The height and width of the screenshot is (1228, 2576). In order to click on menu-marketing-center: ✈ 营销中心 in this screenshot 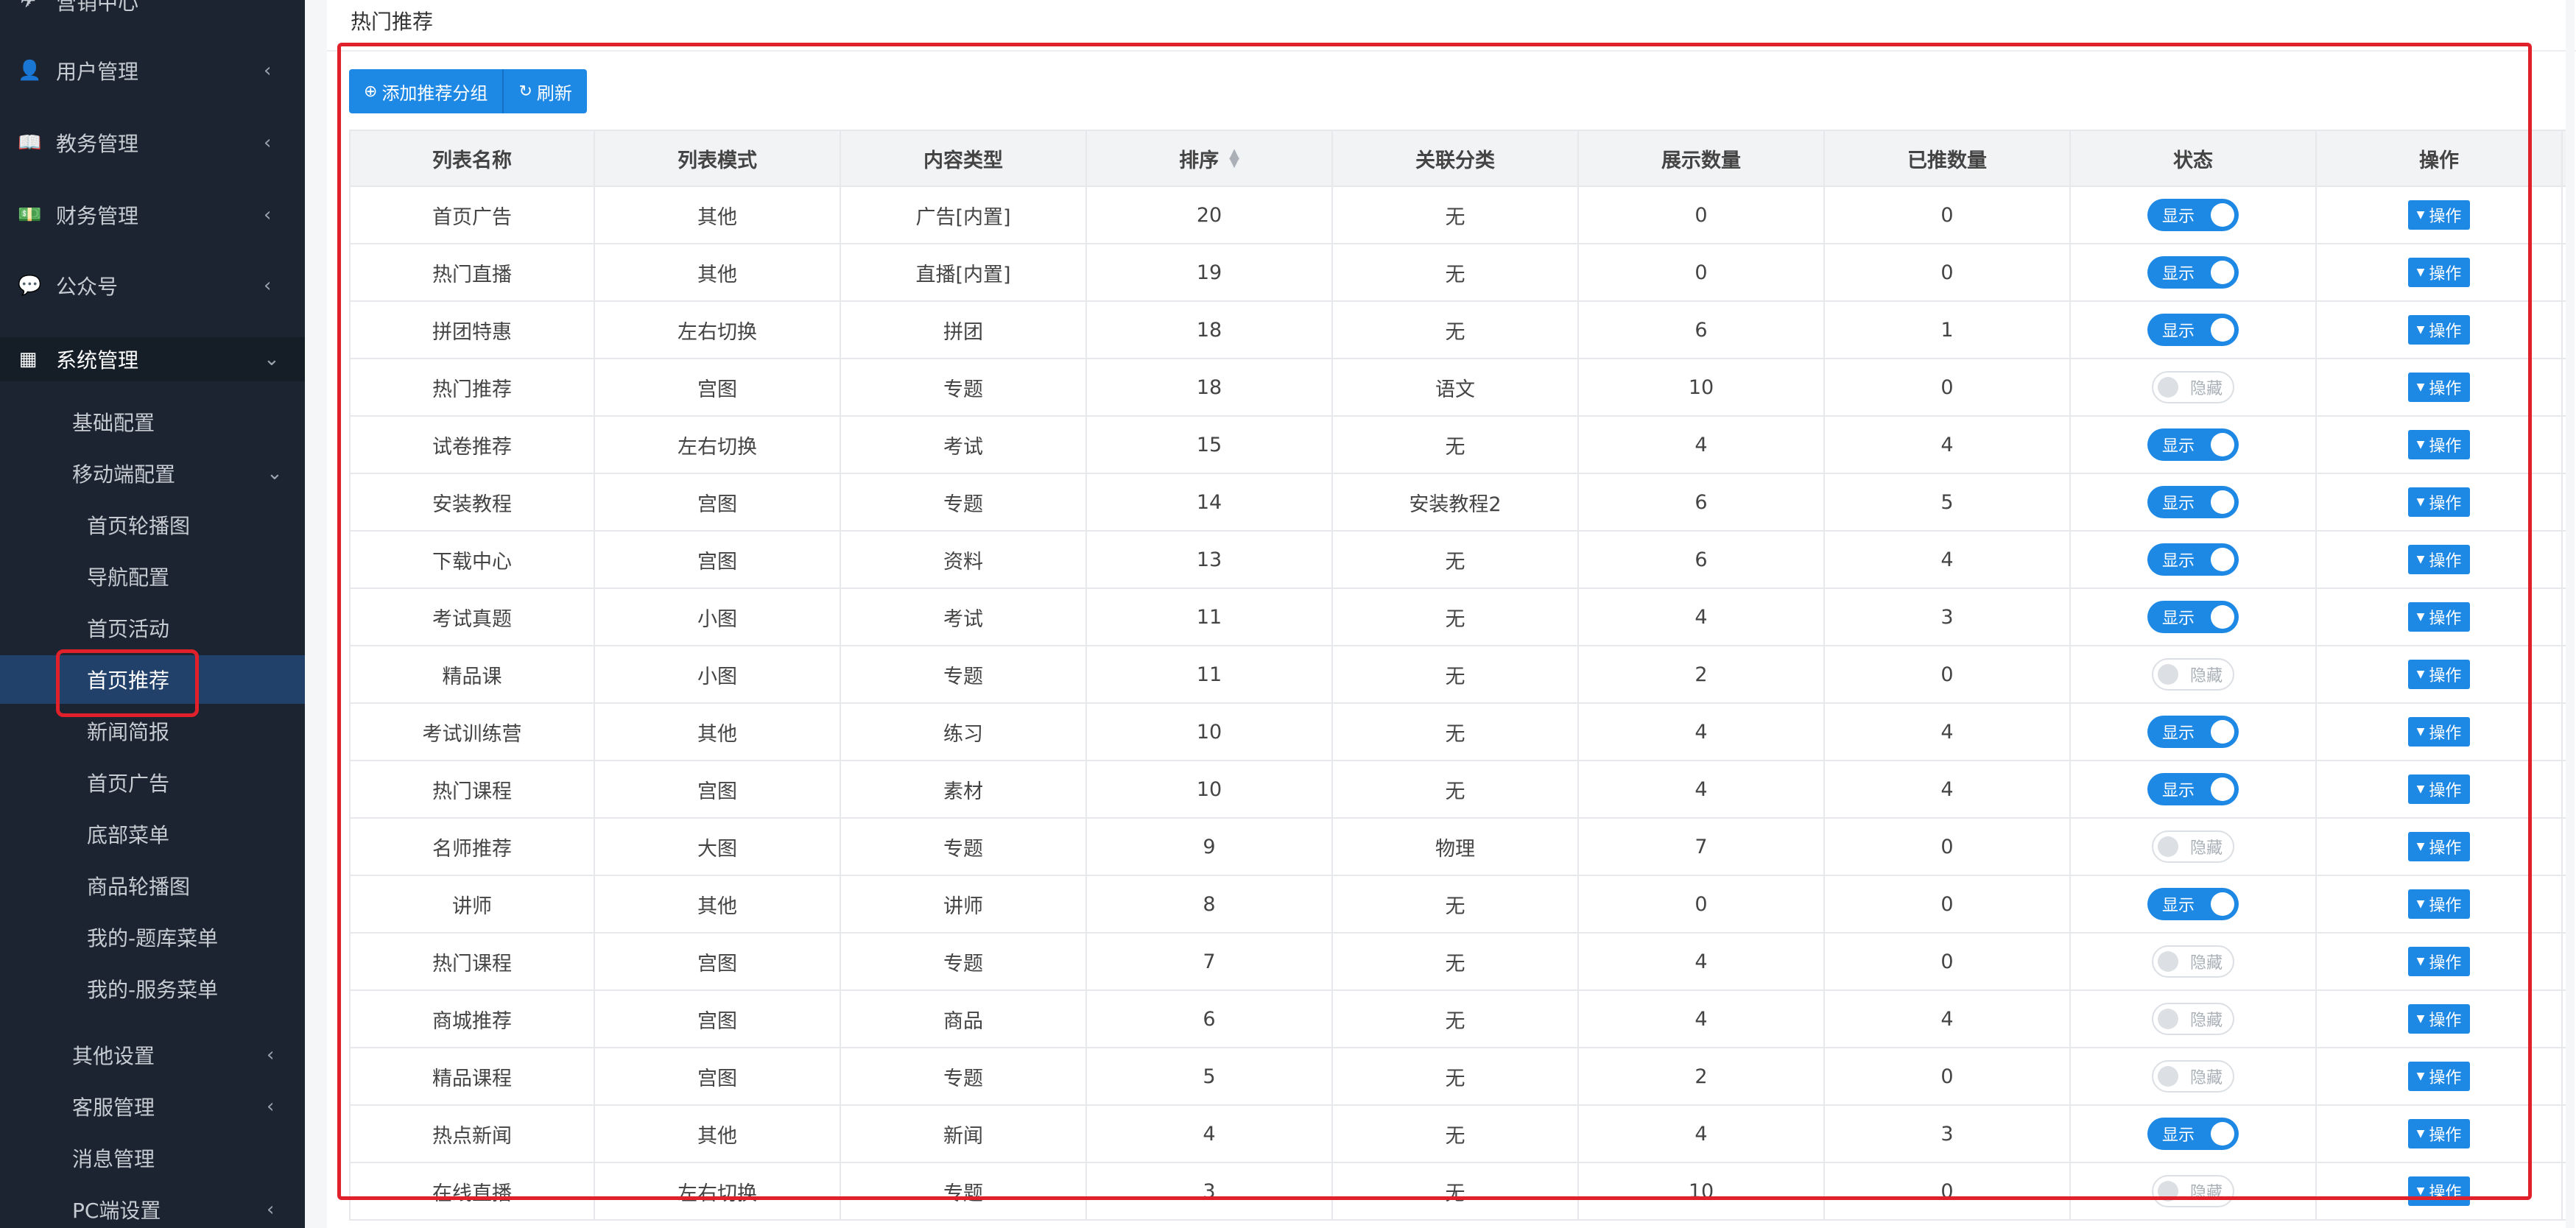, I will do `click(152, 12)`.